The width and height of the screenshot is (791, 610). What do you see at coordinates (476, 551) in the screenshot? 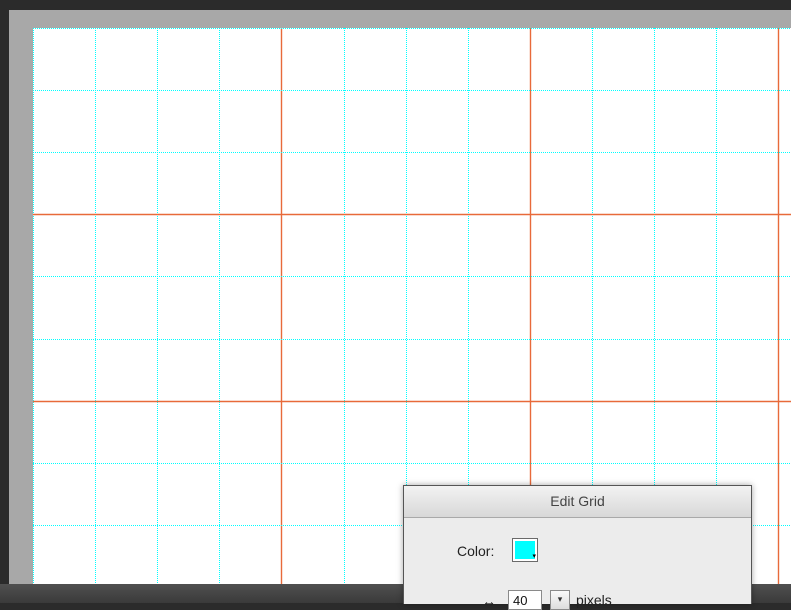
I see `color-label: Color:` at bounding box center [476, 551].